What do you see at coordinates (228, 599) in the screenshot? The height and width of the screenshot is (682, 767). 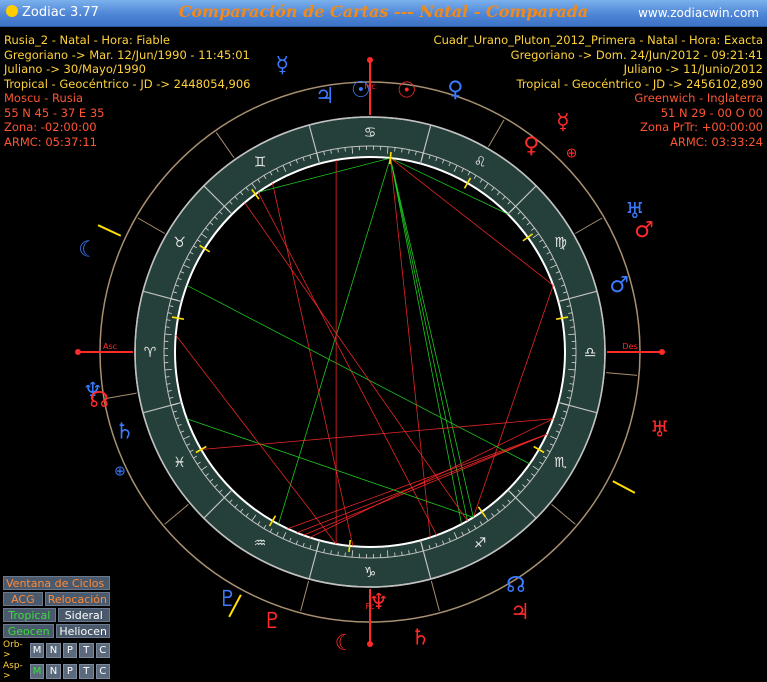 I see `natal-pluto-icon: ♇` at bounding box center [228, 599].